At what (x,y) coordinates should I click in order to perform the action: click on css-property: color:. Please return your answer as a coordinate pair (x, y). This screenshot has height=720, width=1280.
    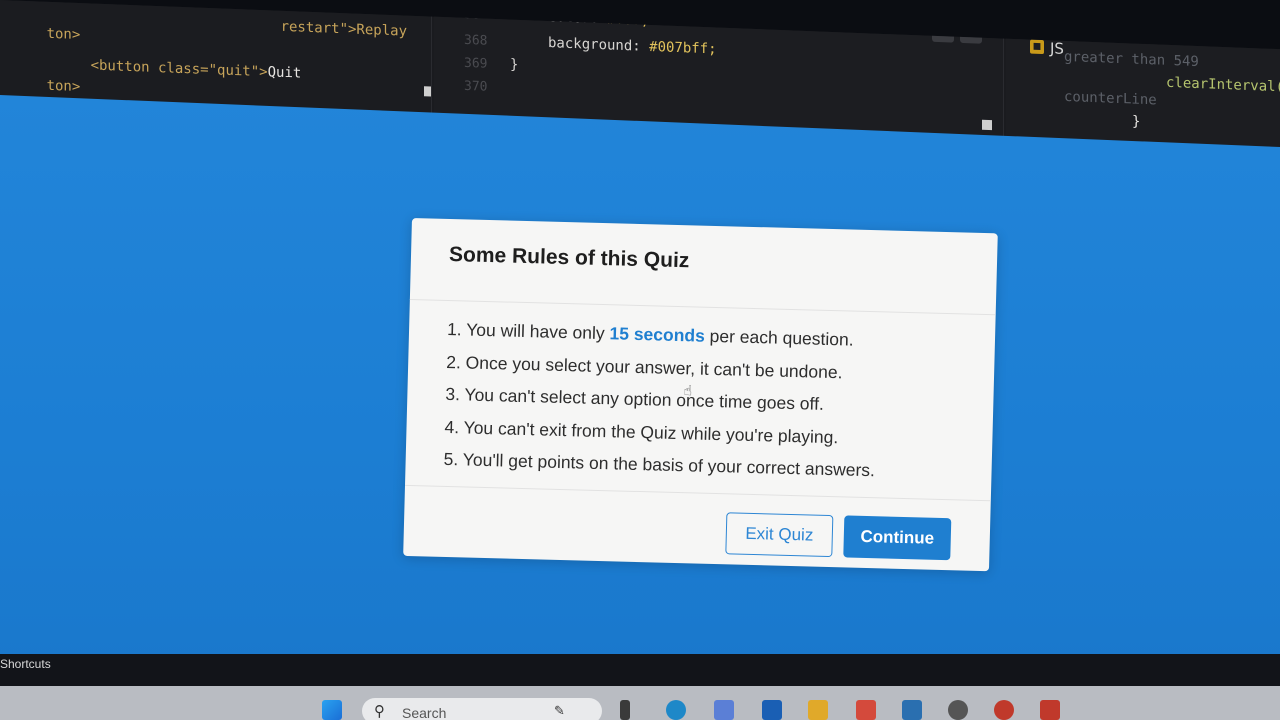
    Looking at the image, I should click on (573, 21).